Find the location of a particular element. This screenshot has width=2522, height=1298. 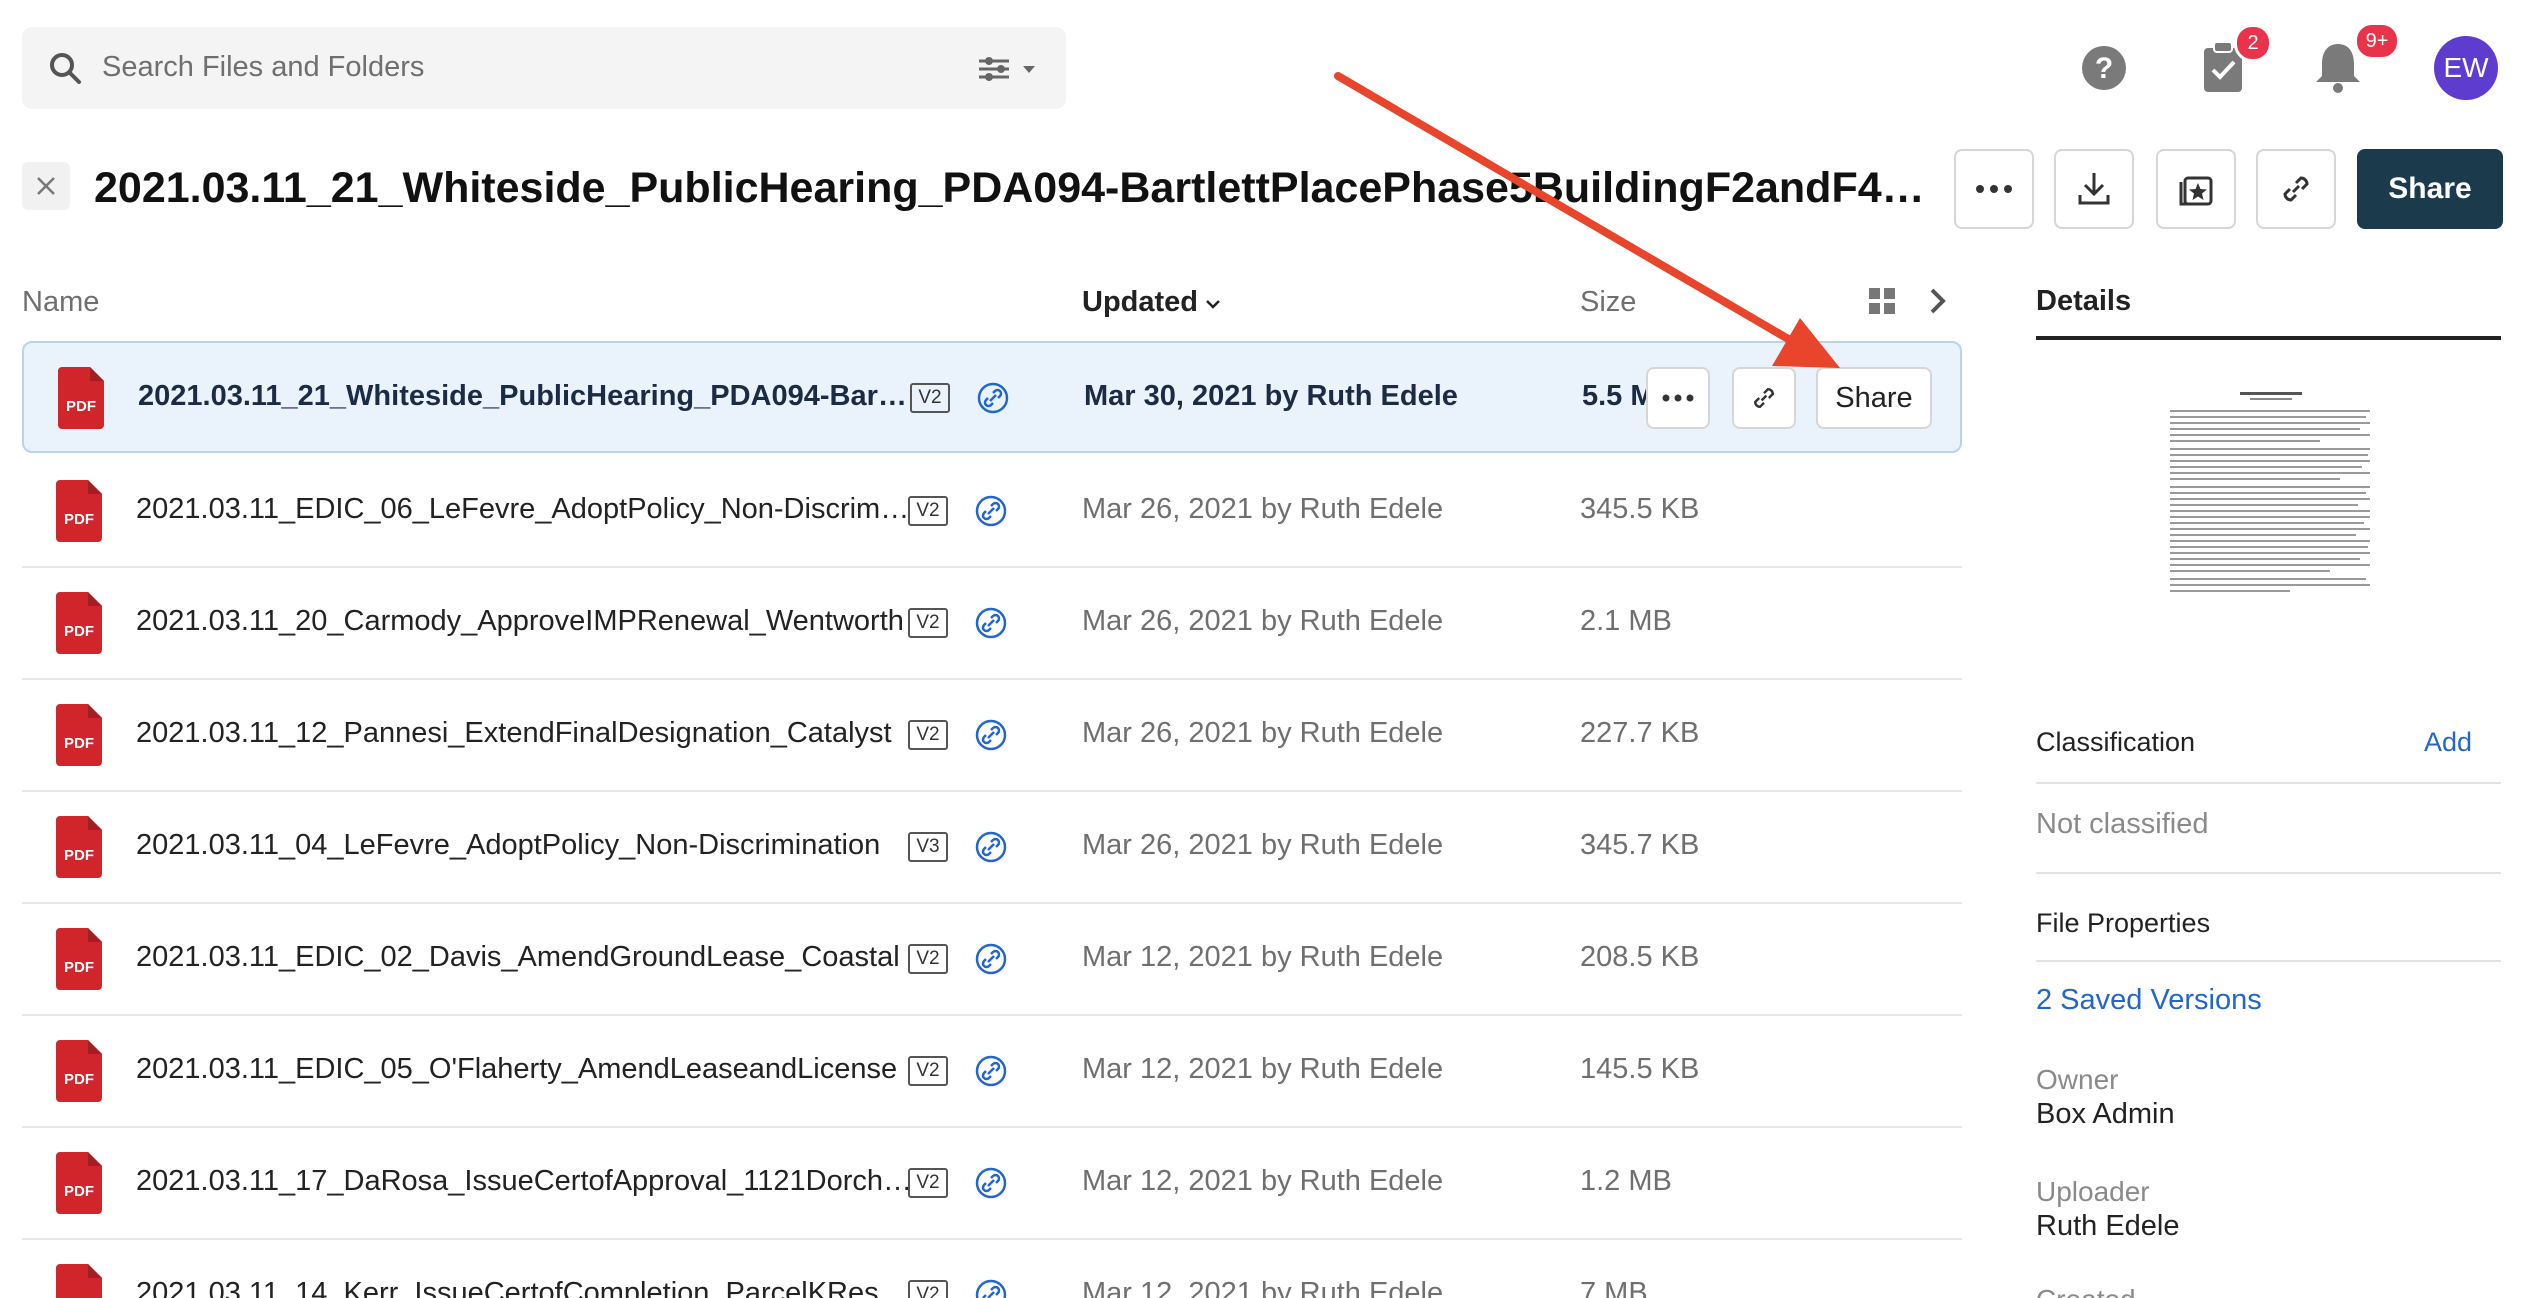

file-size: 227.7 KB is located at coordinates (1640, 733).